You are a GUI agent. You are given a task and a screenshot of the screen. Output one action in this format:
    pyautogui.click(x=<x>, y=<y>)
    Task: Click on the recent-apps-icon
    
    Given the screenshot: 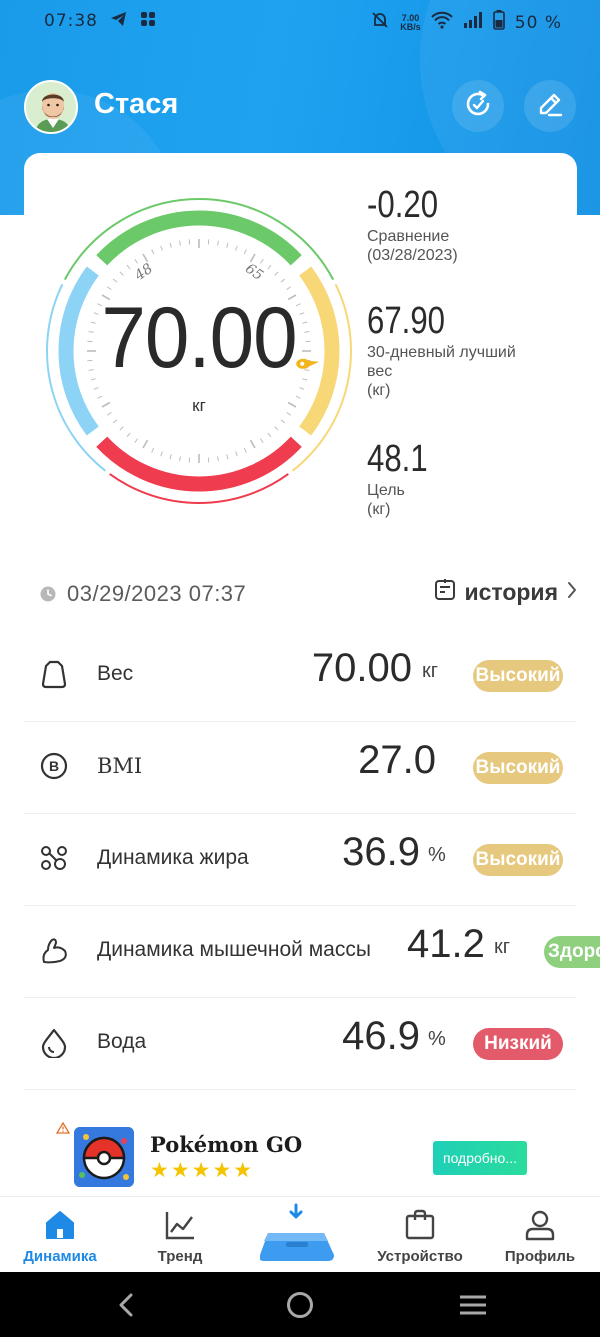 What is the action you would take?
    pyautogui.click(x=473, y=1307)
    